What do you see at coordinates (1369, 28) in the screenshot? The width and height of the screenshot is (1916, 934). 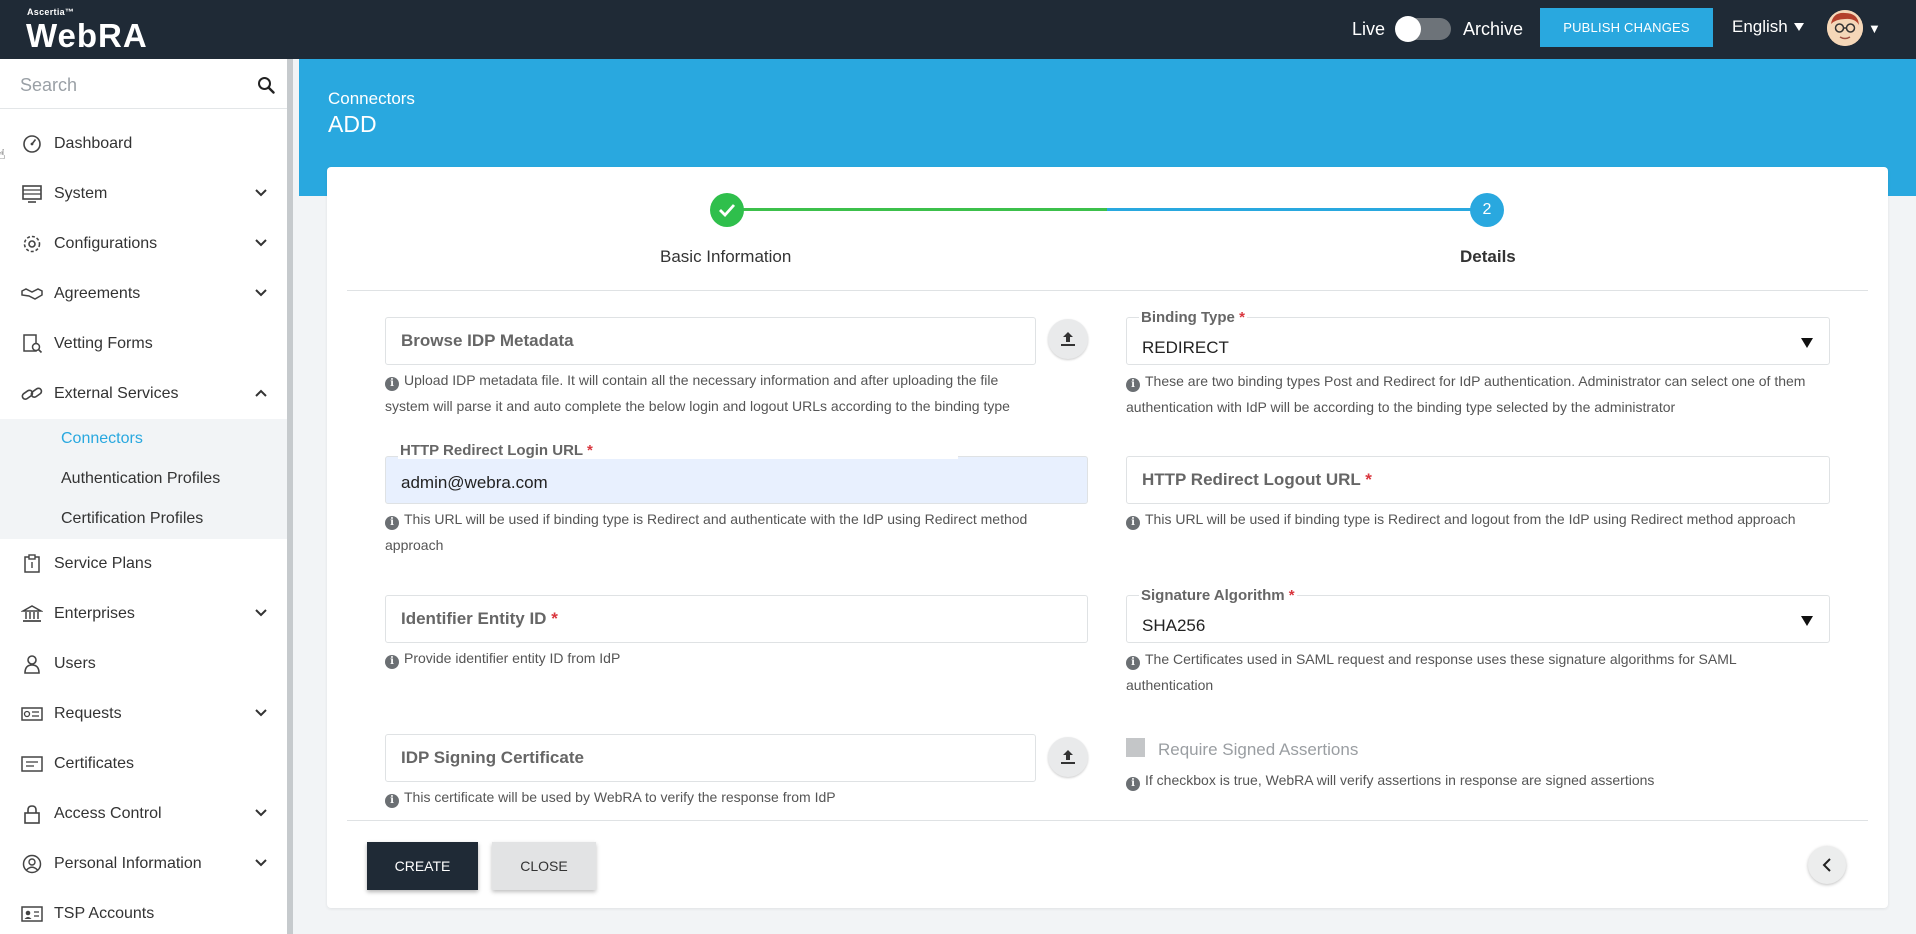 I see `live-label: Live` at bounding box center [1369, 28].